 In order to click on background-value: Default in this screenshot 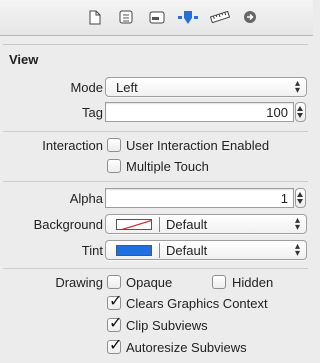, I will do `click(187, 224)`.